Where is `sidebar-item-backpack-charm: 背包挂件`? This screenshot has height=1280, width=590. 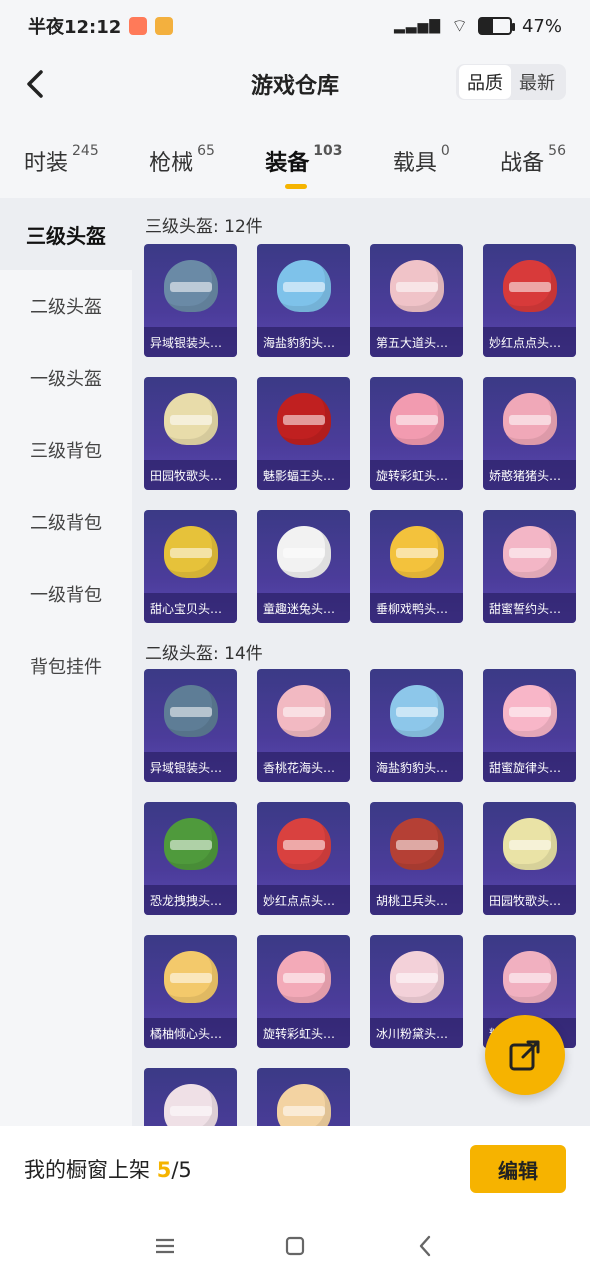 sidebar-item-backpack-charm: 背包挂件 is located at coordinates (66, 666).